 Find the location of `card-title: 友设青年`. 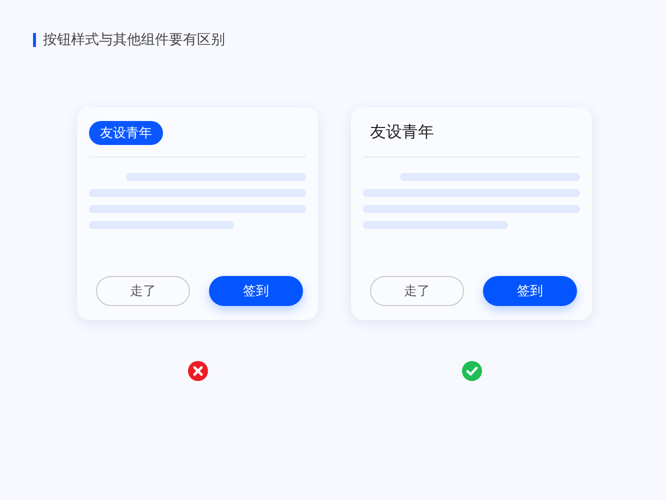

card-title: 友设青年 is located at coordinates (401, 132).